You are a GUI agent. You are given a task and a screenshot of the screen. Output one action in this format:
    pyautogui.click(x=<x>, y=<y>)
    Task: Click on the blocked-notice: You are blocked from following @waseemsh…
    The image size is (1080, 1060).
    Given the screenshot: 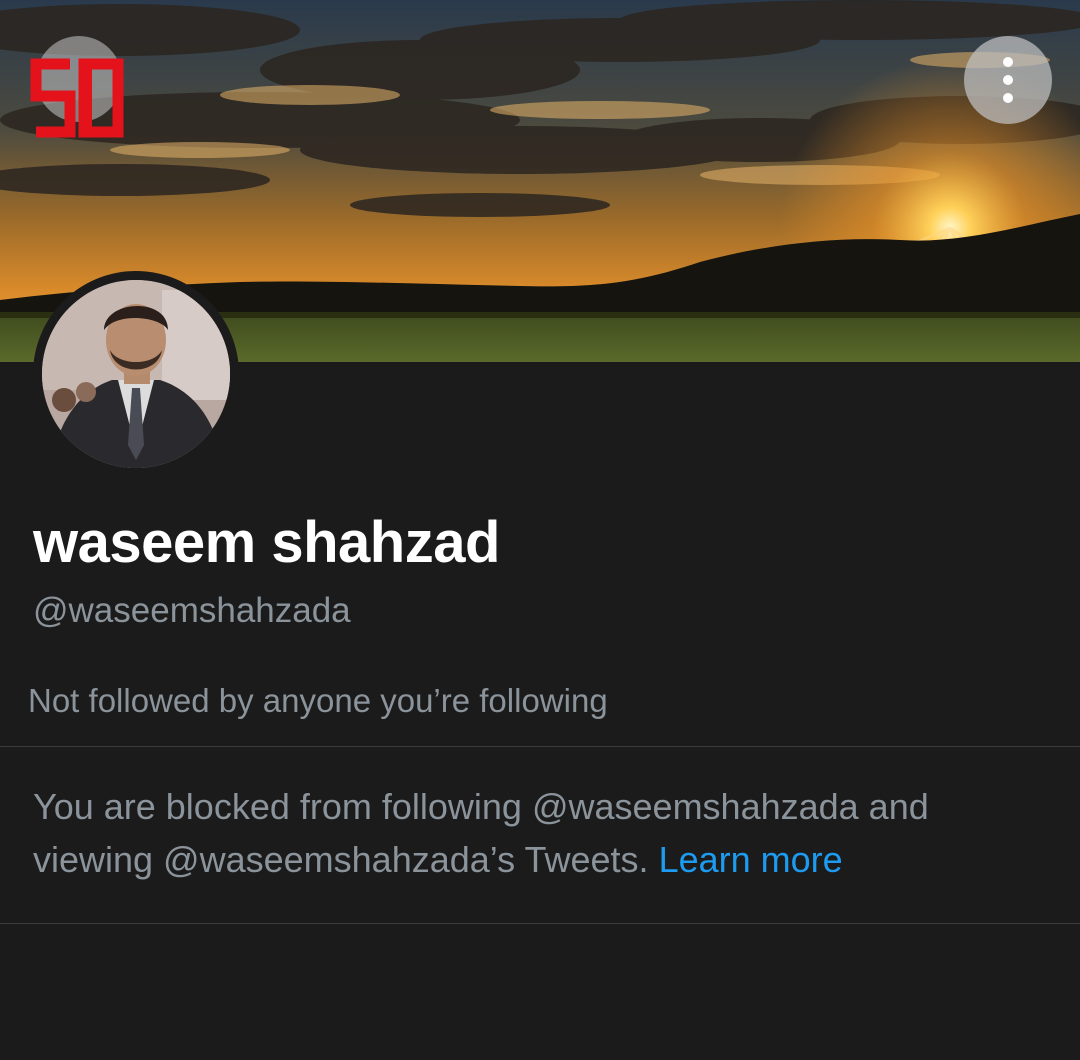 What is the action you would take?
    pyautogui.click(x=538, y=833)
    